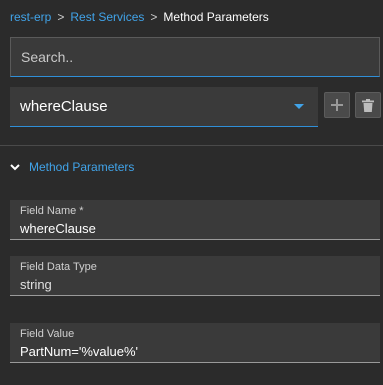 The height and width of the screenshot is (385, 383). What do you see at coordinates (299, 106) in the screenshot?
I see `caret-down-icon` at bounding box center [299, 106].